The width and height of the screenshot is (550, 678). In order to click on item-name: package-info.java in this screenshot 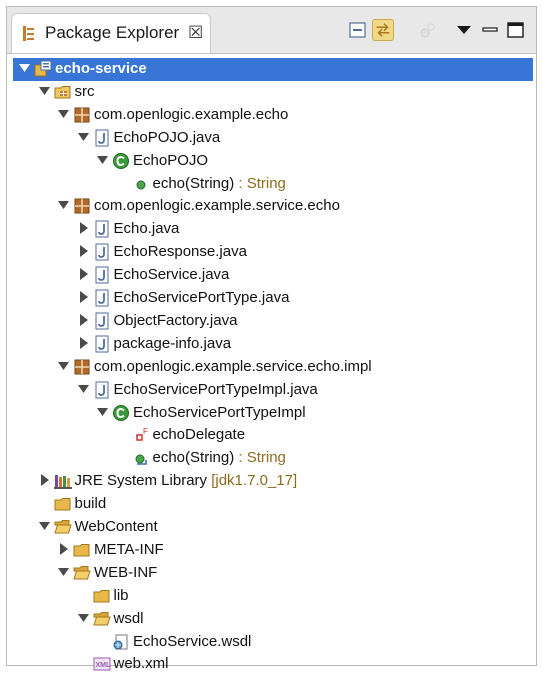, I will do `click(172, 343)`.